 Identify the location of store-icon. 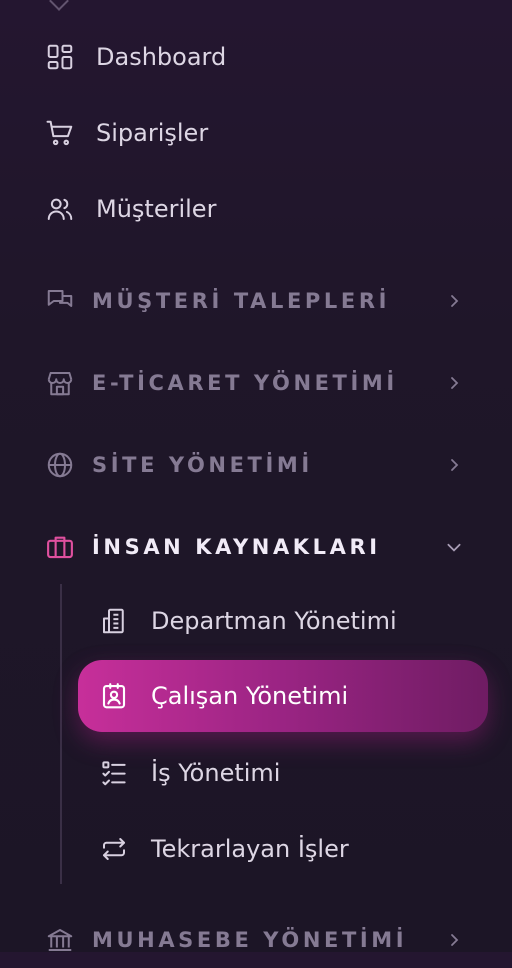
(60, 383).